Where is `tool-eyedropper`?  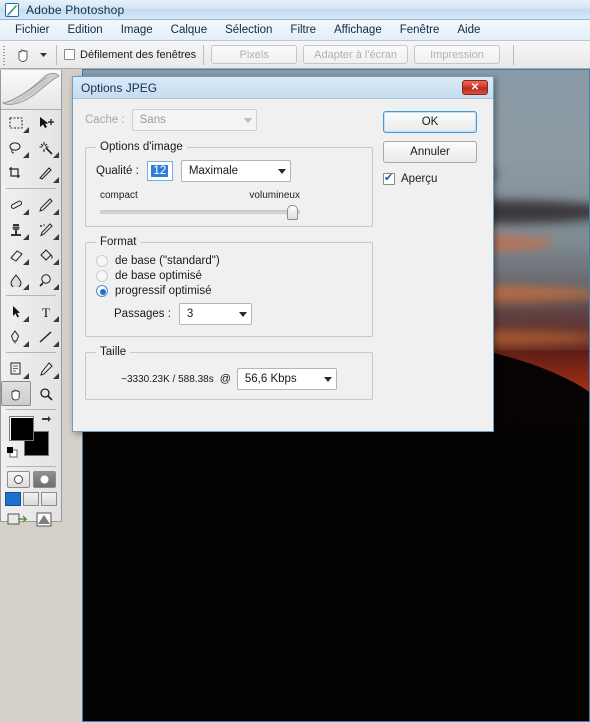
tool-eyedropper is located at coordinates (46, 368).